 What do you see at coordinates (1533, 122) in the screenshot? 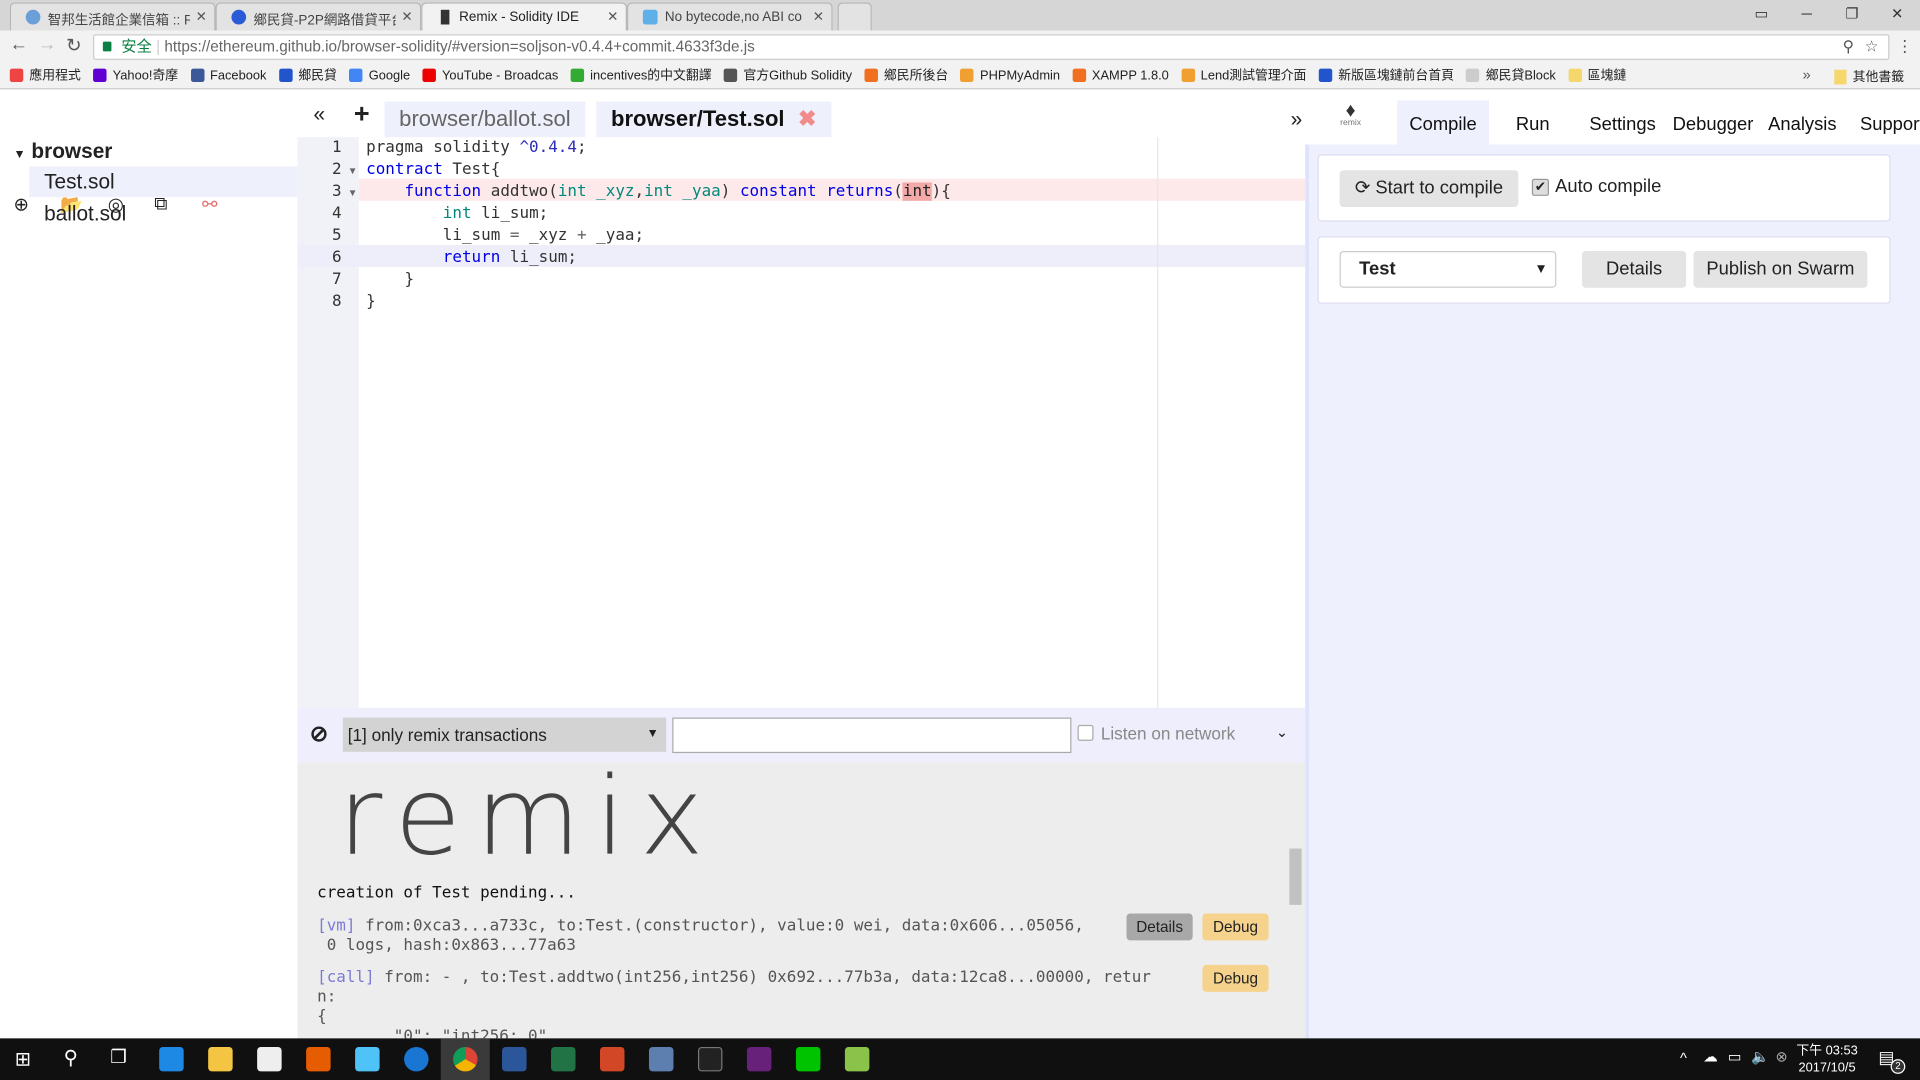
I see `tab-run: Run` at bounding box center [1533, 122].